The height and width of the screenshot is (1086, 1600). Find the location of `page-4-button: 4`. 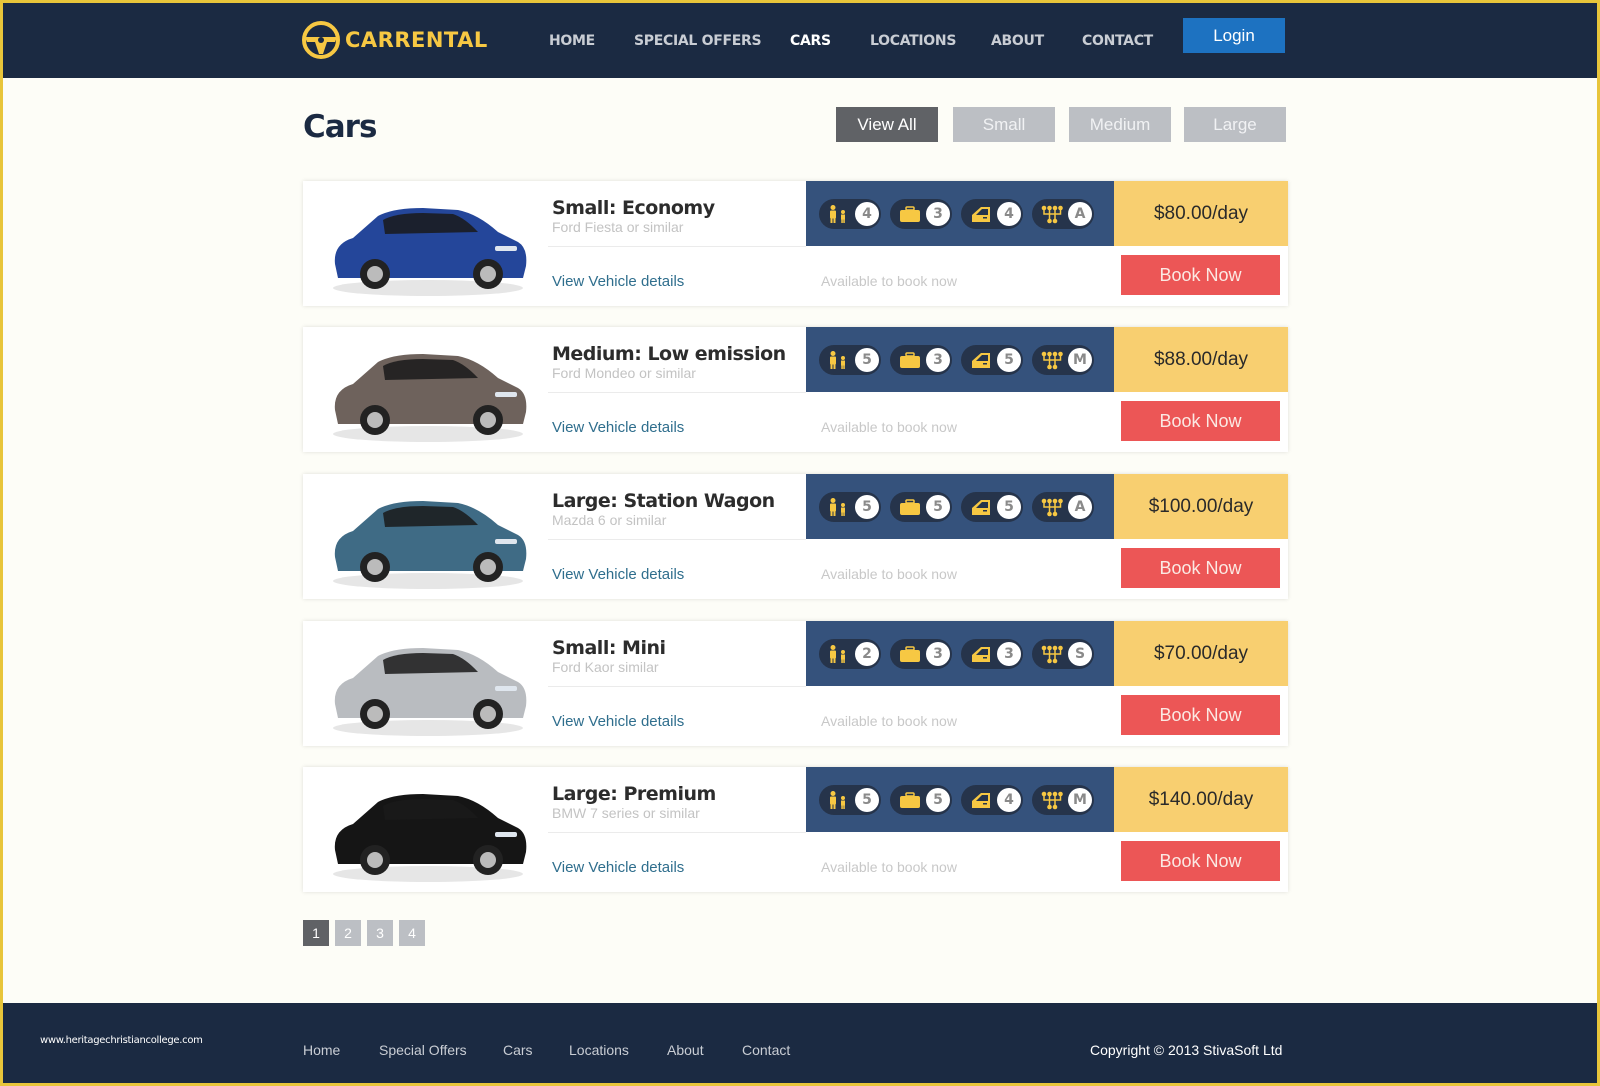

page-4-button: 4 is located at coordinates (412, 933).